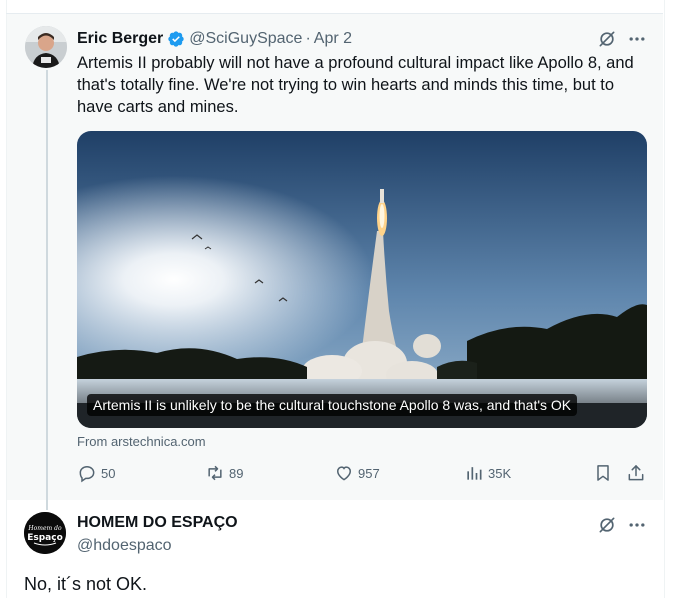 This screenshot has width=679, height=598. I want to click on heart-icon, so click(344, 473).